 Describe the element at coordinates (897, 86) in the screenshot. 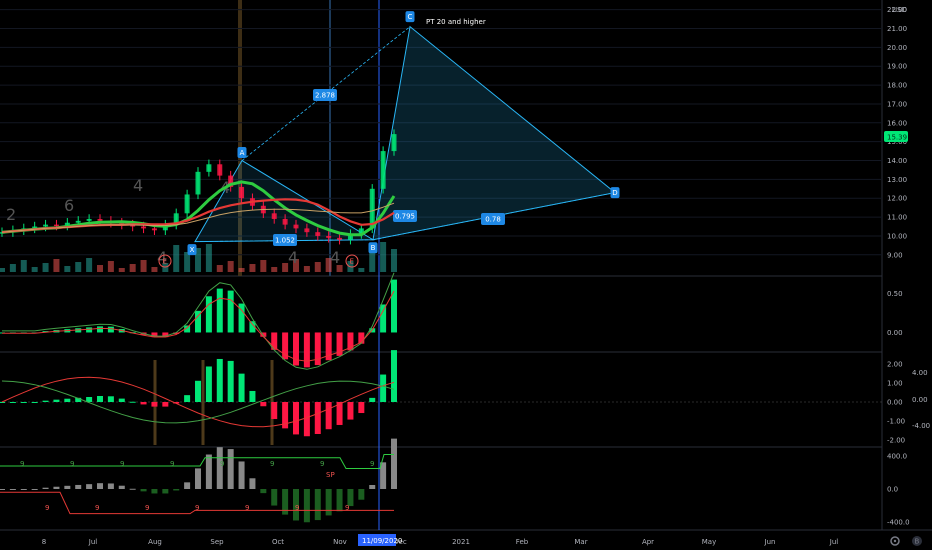

I see `price-axis-tick: 18.00` at that location.